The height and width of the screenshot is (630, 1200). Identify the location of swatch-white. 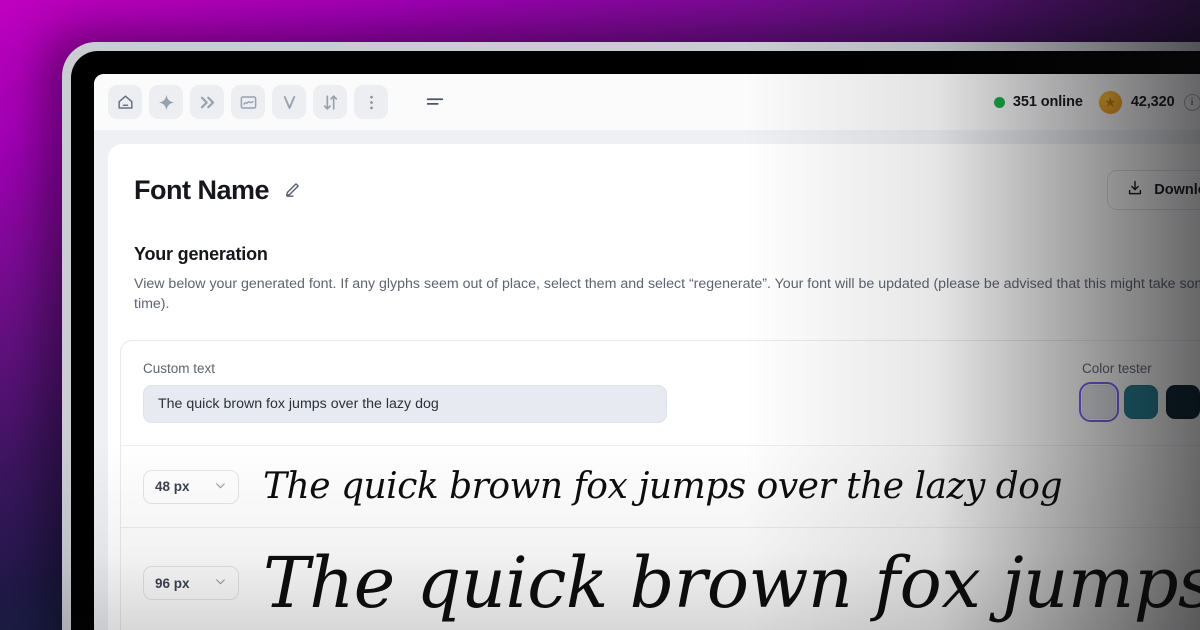
(1099, 402).